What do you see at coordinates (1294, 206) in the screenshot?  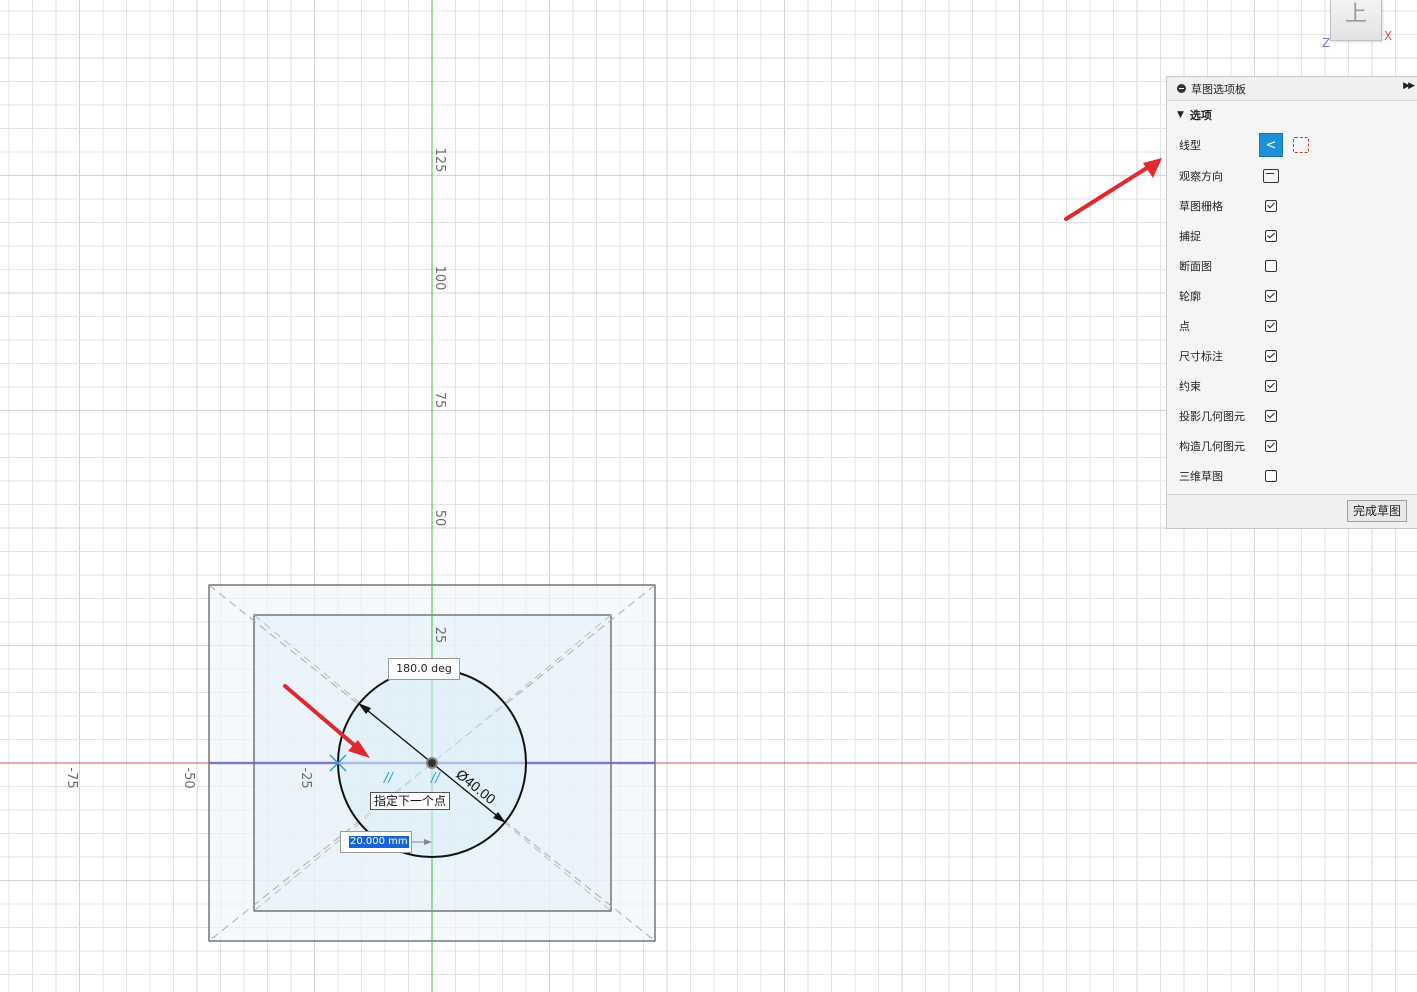 I see `palette-row-sketch-grid: 草图栅格` at bounding box center [1294, 206].